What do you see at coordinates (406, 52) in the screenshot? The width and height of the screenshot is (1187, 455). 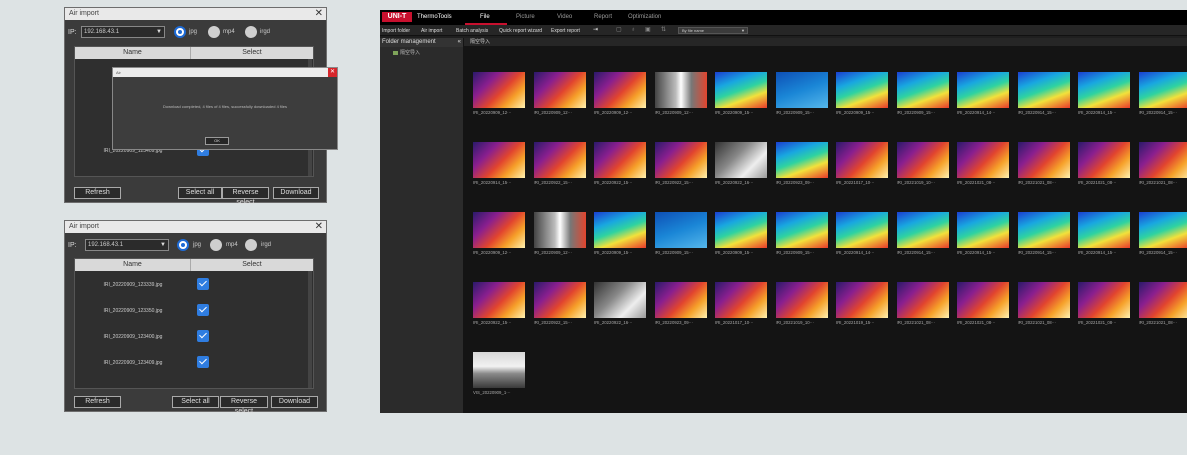 I see `sidebar-item-folder: 隔空导入` at bounding box center [406, 52].